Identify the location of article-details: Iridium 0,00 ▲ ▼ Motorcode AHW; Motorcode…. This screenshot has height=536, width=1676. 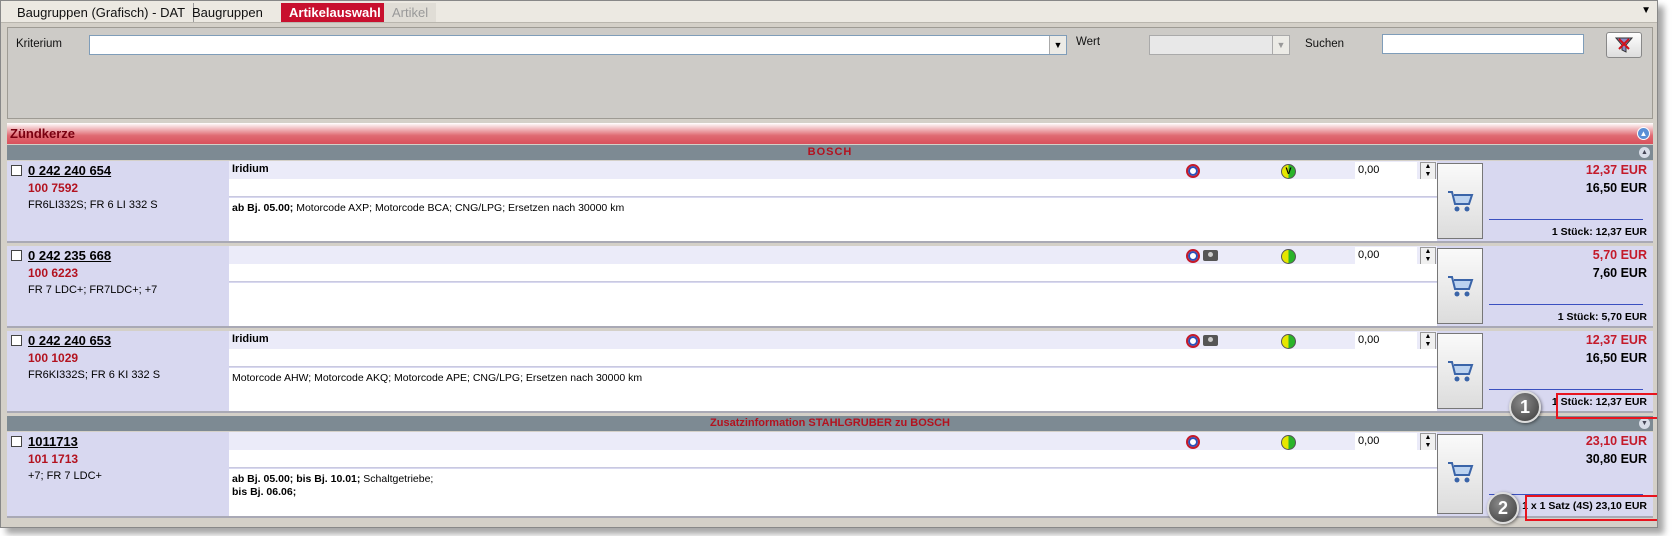
(833, 371).